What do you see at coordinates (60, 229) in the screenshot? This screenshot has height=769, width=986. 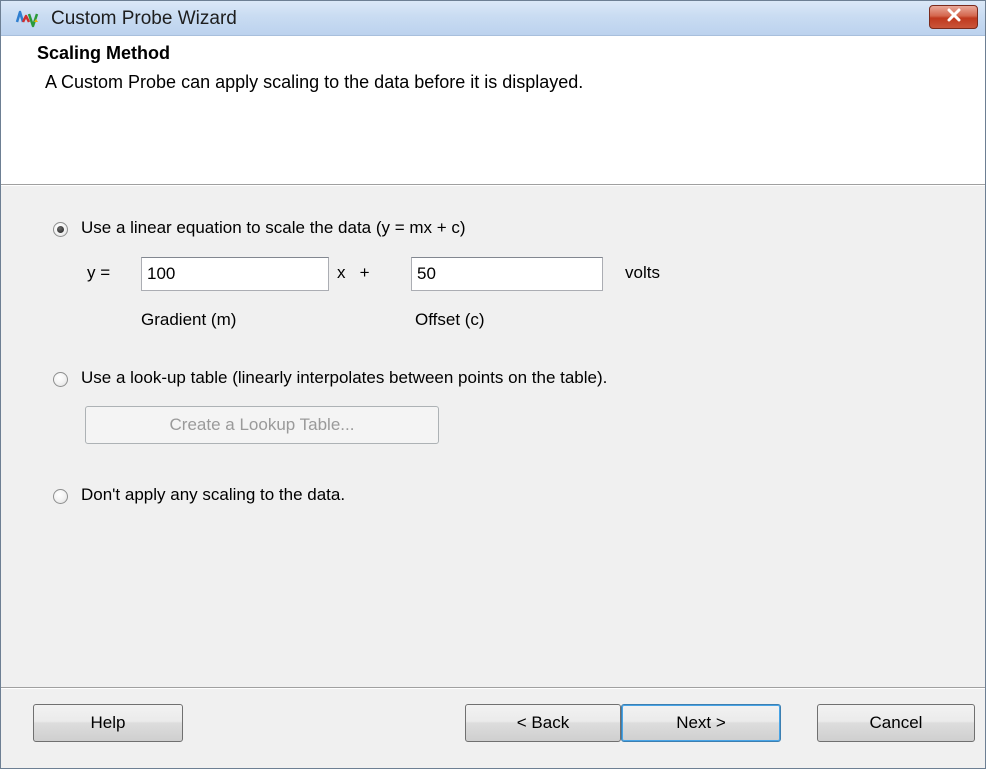 I see `linear-equation-radio` at bounding box center [60, 229].